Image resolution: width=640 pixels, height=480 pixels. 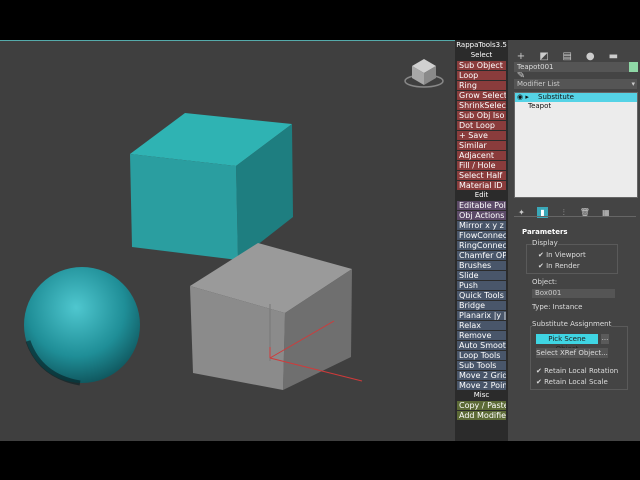 I want to click on object-value-field: Box001, so click(x=573, y=293).